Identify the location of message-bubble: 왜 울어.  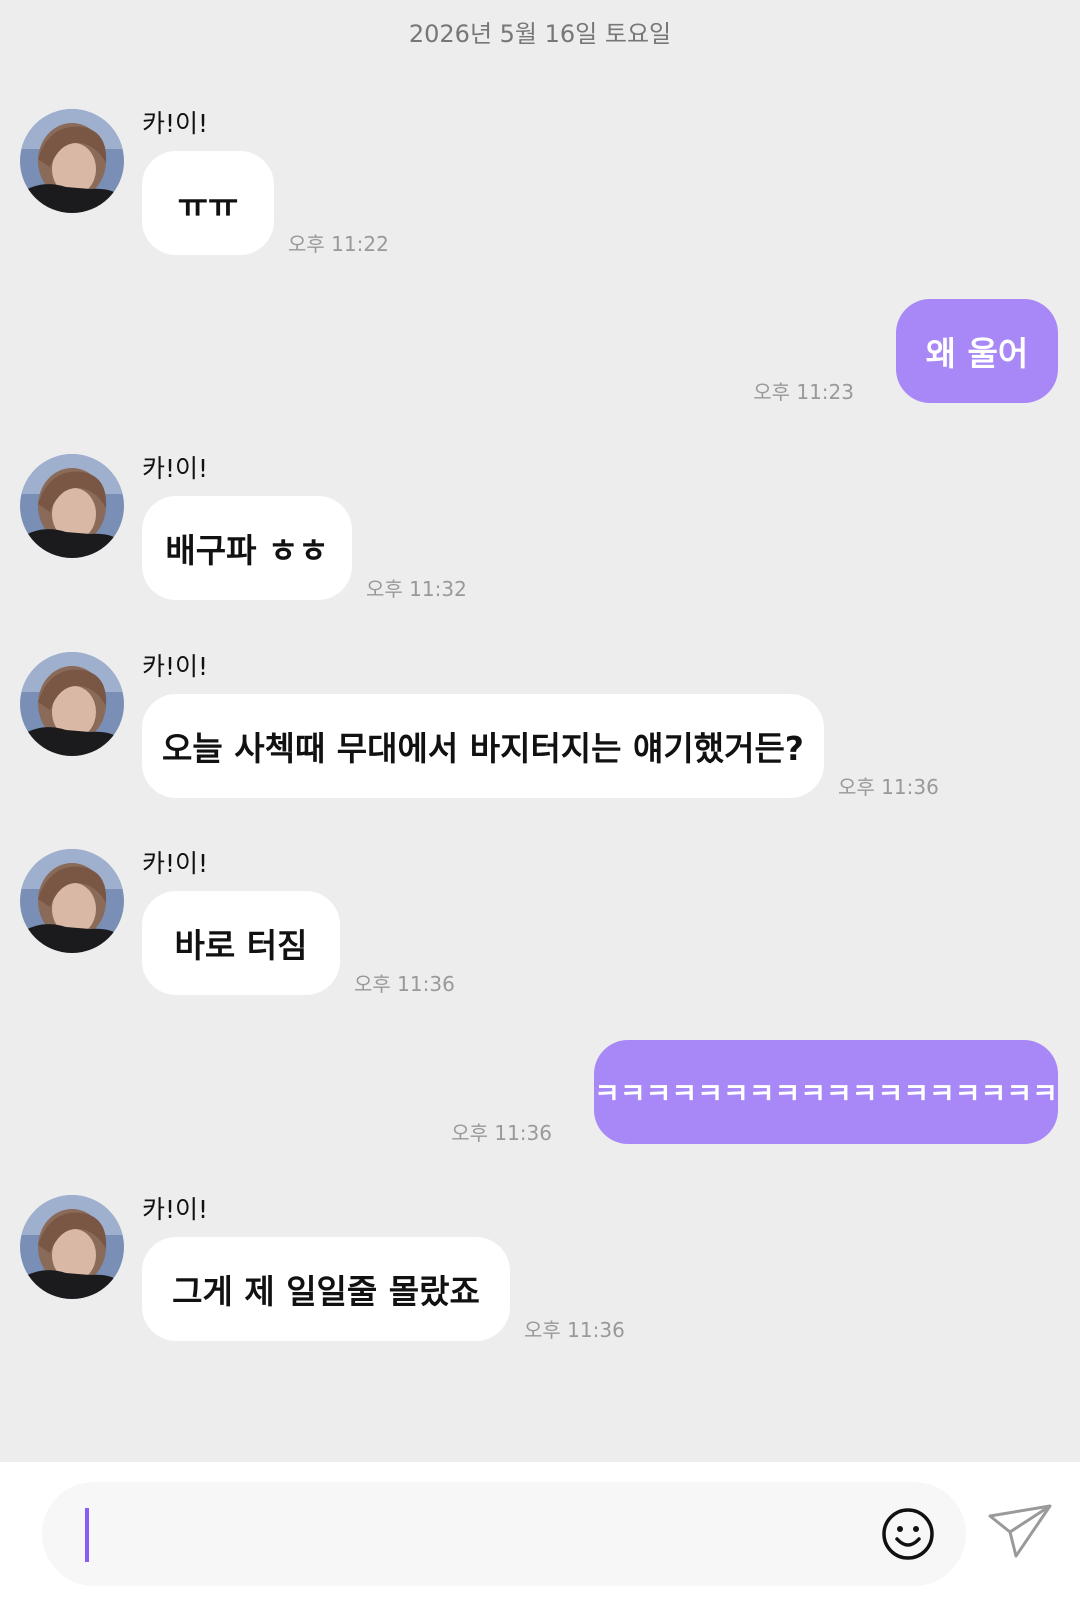
(977, 351).